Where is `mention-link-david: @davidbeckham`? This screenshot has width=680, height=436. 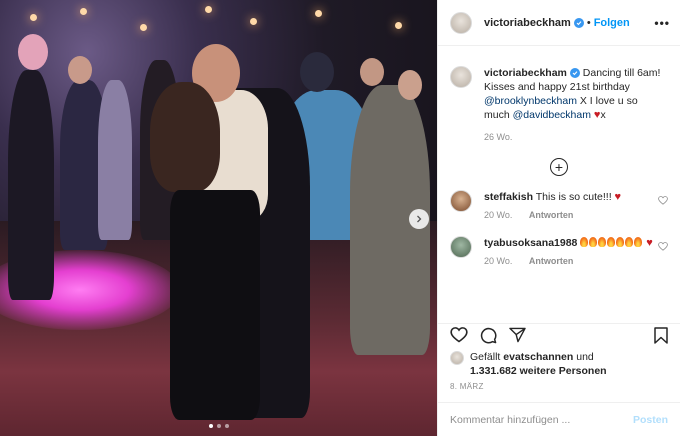 mention-link-david: @davidbeckham is located at coordinates (552, 115).